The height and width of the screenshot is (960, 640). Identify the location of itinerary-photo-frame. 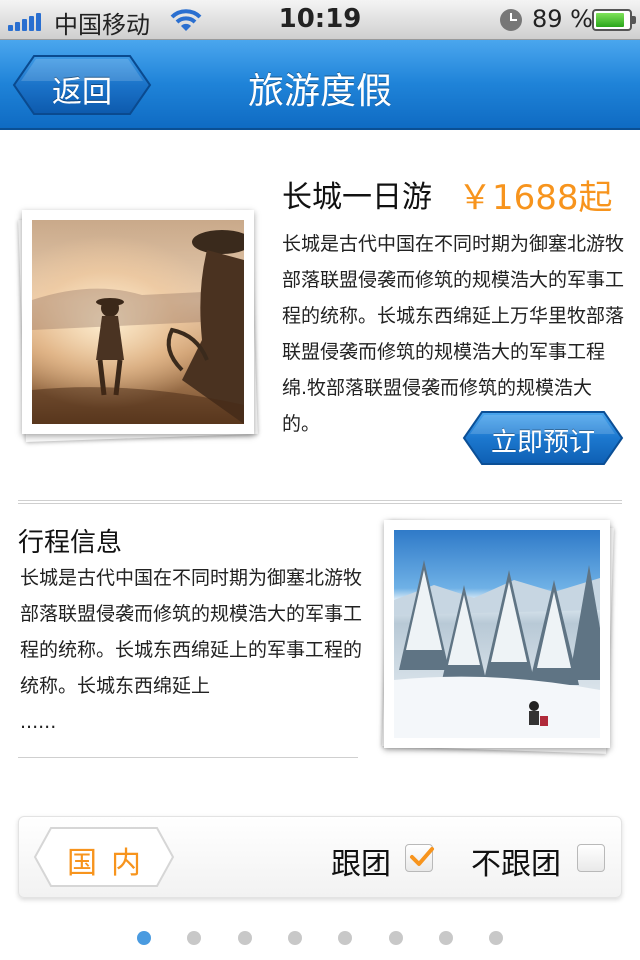
(497, 634).